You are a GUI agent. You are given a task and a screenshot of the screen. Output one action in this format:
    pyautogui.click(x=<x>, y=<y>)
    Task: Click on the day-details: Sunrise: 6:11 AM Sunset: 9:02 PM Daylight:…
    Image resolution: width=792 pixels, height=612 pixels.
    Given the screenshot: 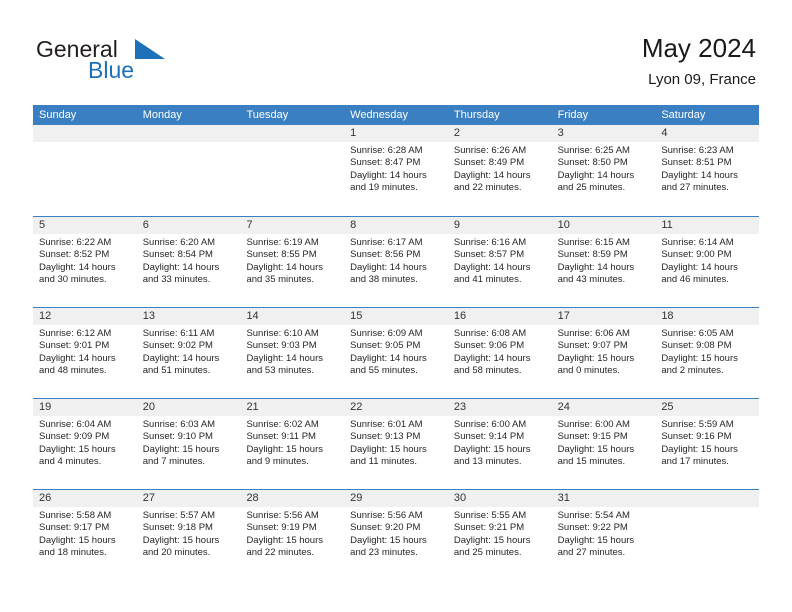 What is the action you would take?
    pyautogui.click(x=189, y=351)
    